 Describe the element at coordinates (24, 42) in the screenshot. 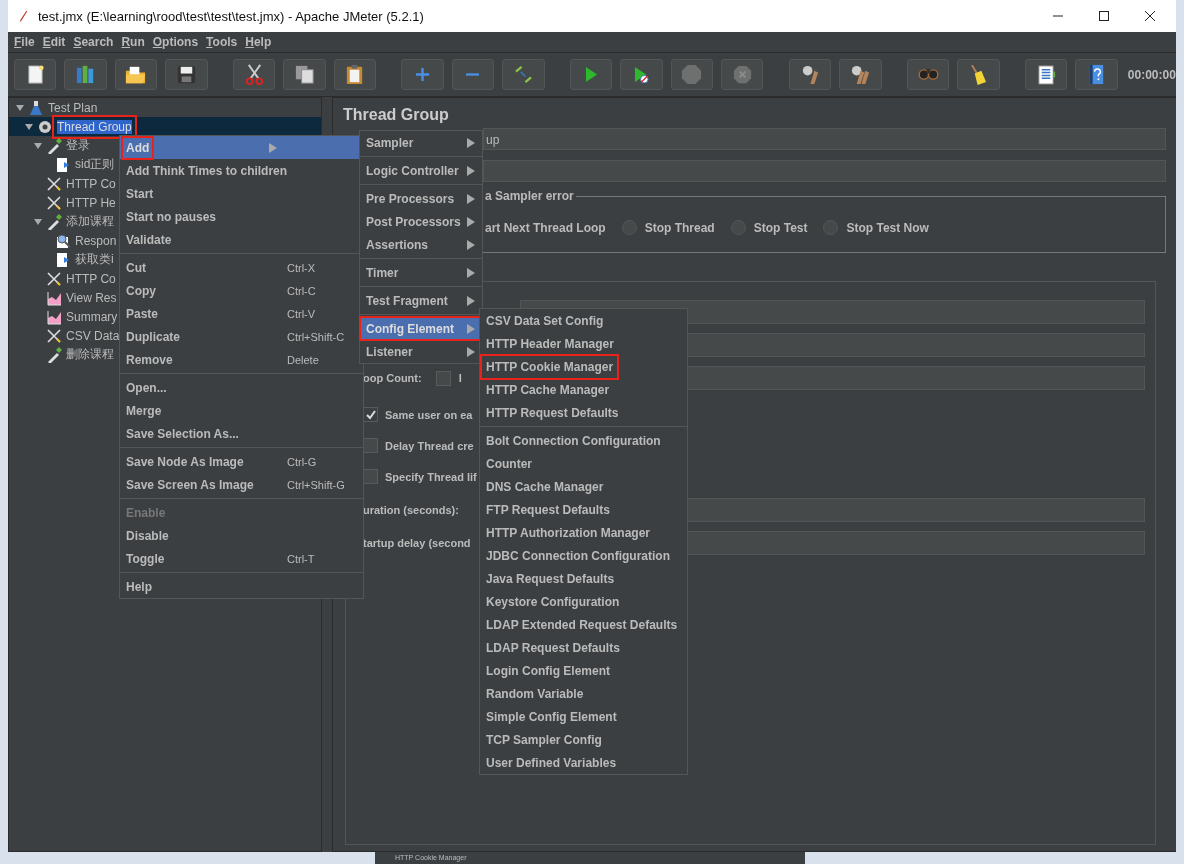

I see `menu-item: File` at that location.